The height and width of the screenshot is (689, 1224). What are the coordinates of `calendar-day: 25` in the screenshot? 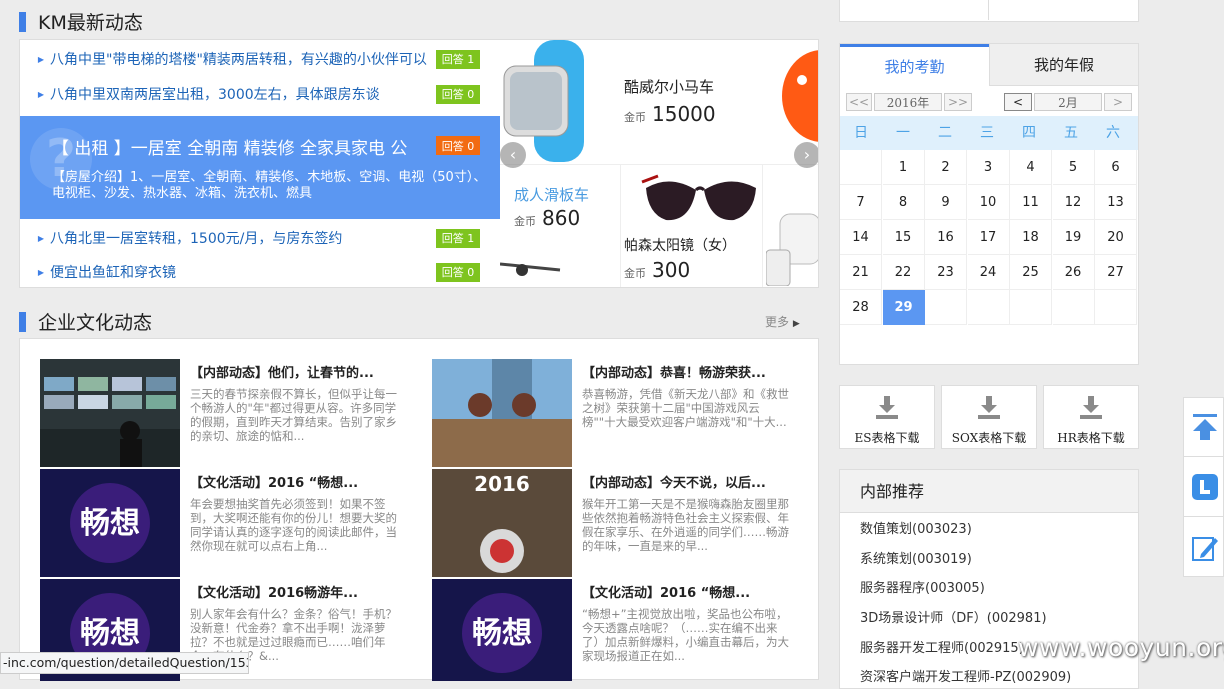 It's located at (1031, 272).